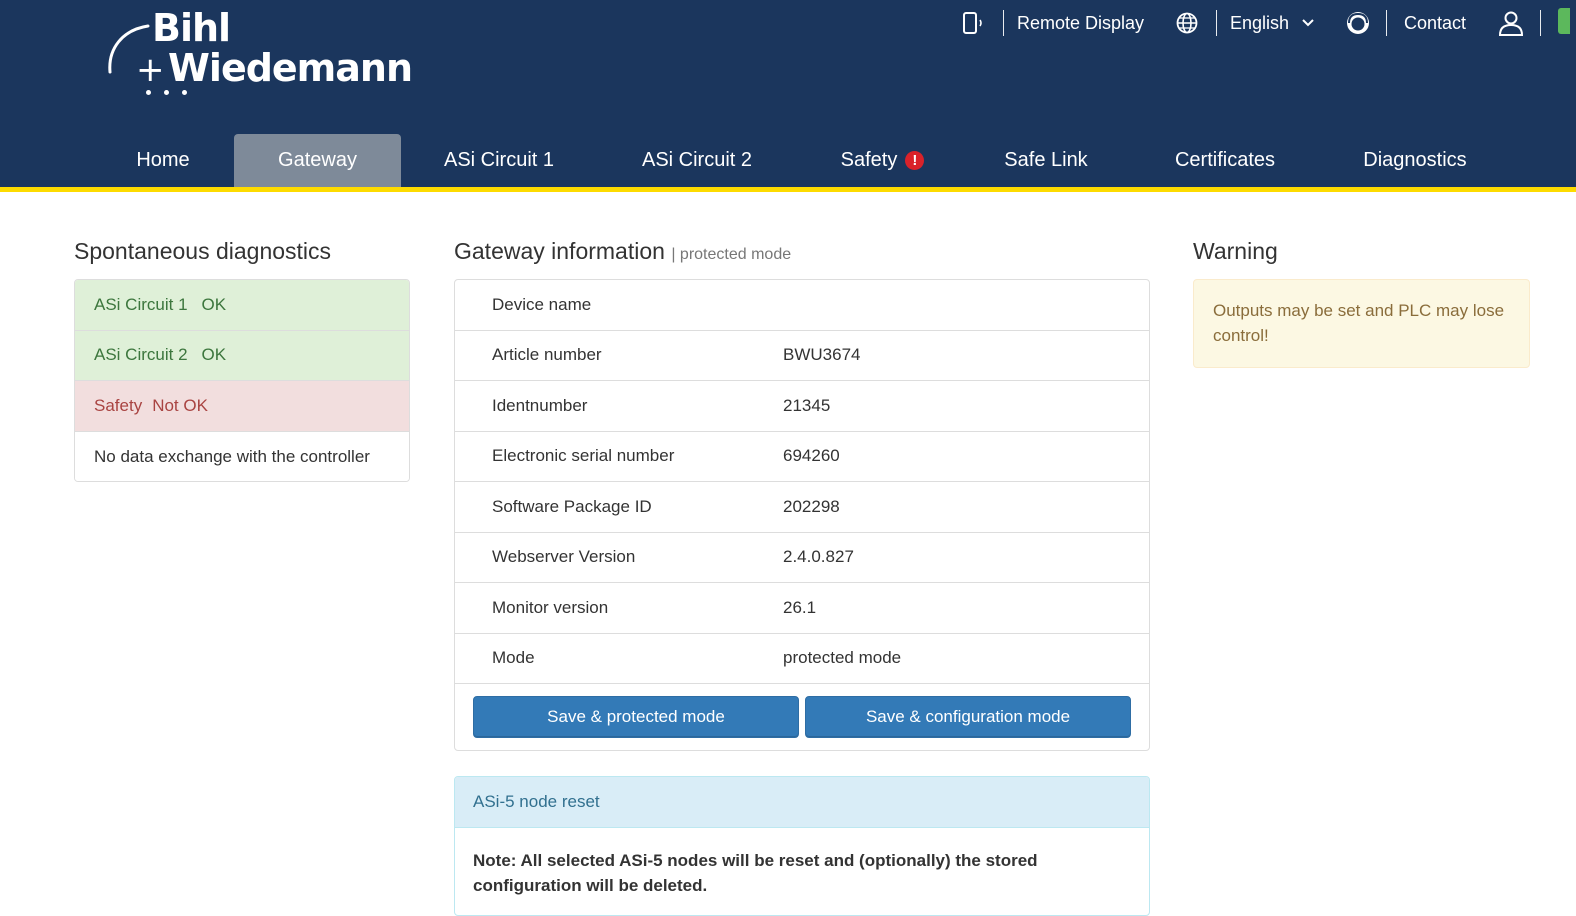 This screenshot has height=916, width=1576. I want to click on diag-name: Safety, so click(118, 405).